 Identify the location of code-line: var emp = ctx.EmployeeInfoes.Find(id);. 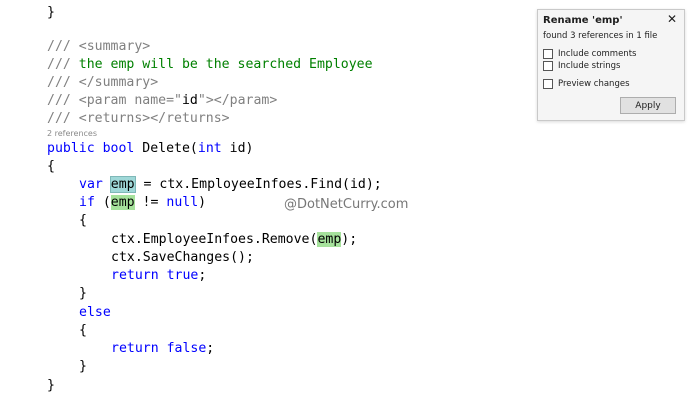
(230, 185).